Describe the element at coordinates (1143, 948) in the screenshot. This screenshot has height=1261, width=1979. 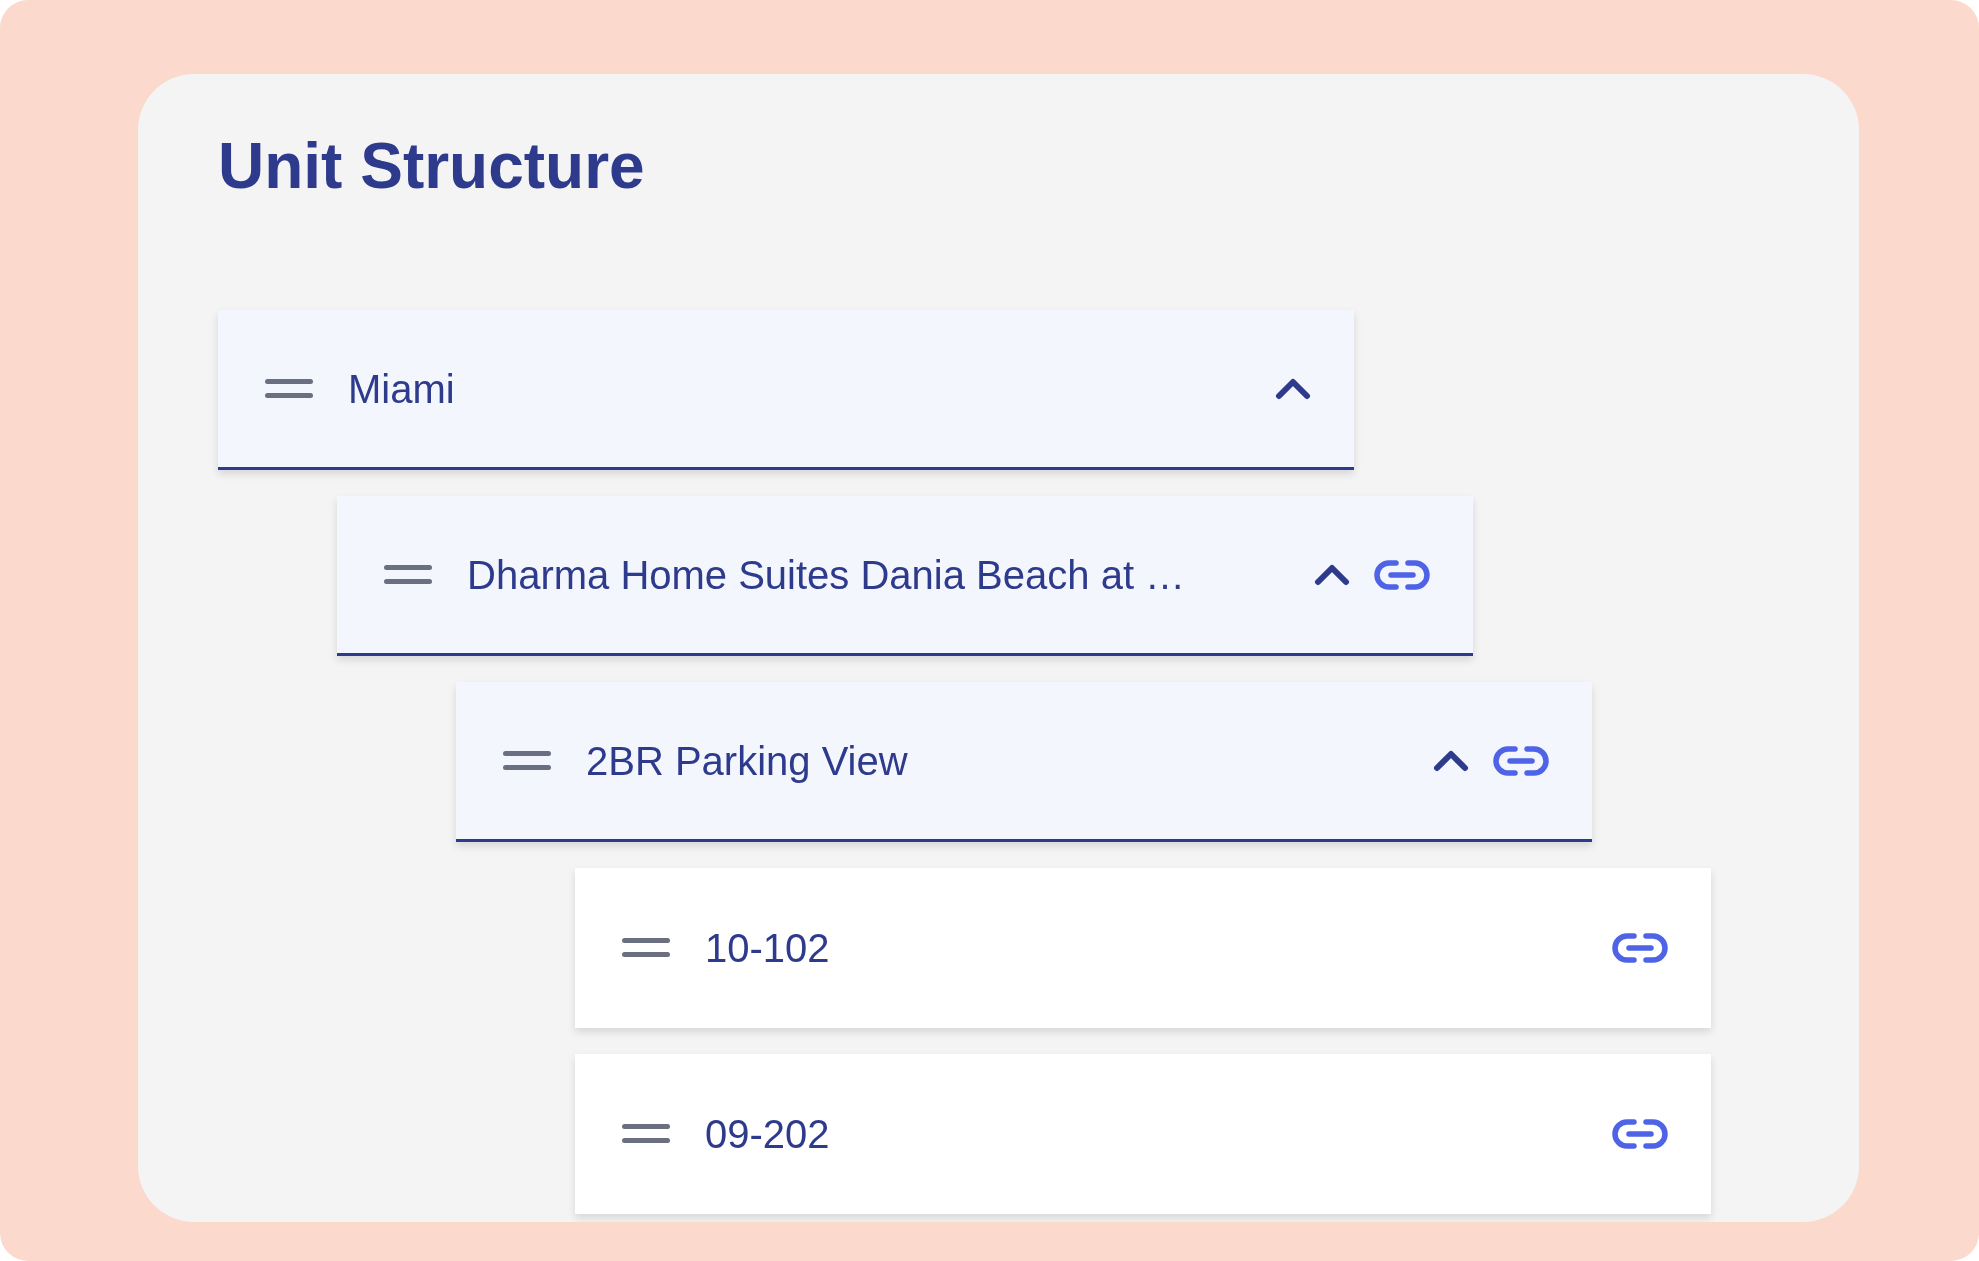
I see `tree-row: 10-102` at that location.